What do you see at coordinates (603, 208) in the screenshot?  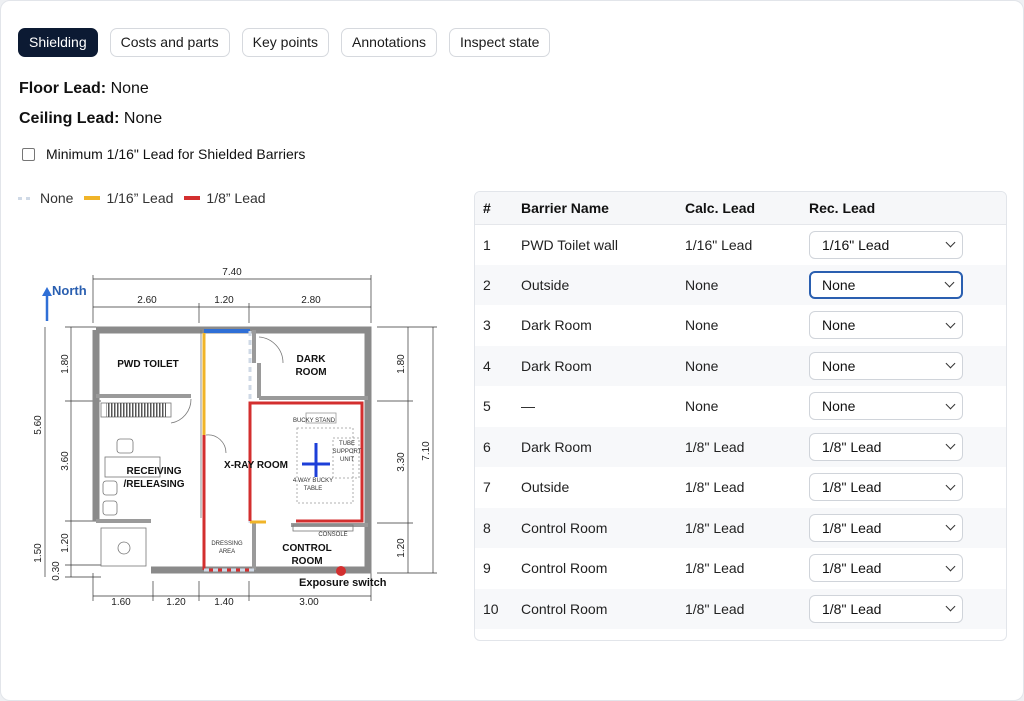 I see `col-header-barrier-name: Barrier Name` at bounding box center [603, 208].